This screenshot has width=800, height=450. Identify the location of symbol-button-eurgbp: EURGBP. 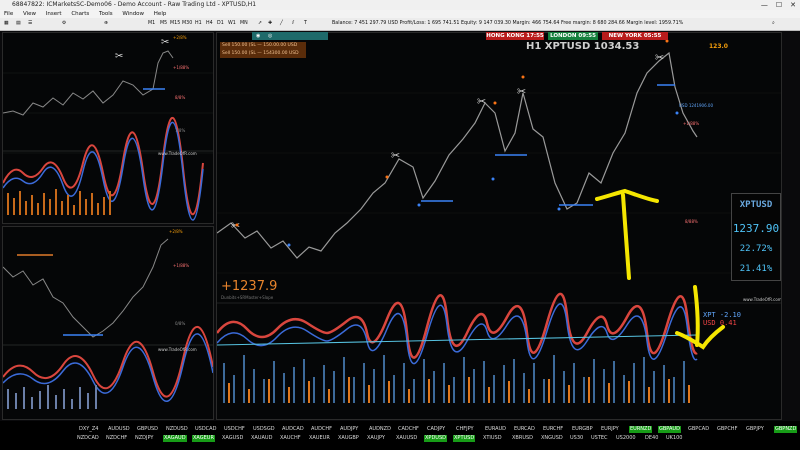
(582, 429).